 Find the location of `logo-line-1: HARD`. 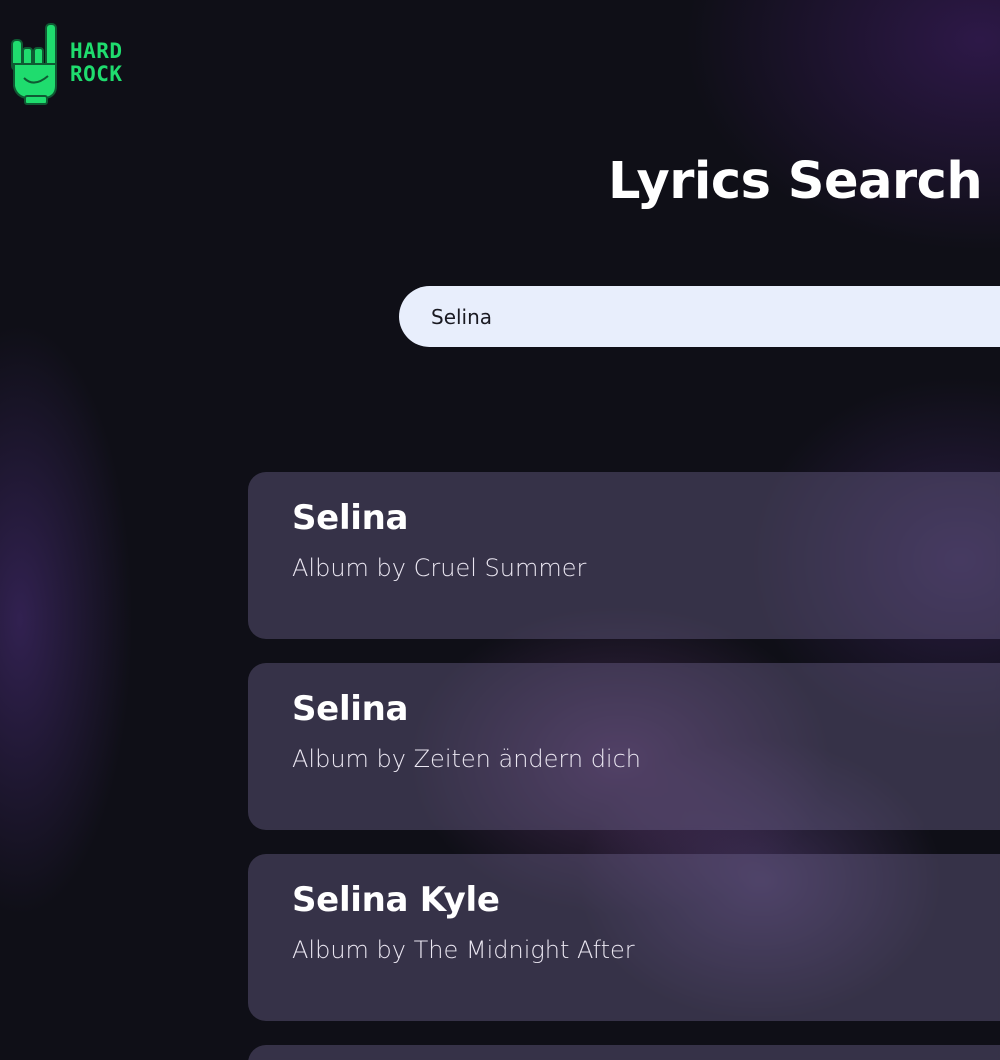

logo-line-1: HARD is located at coordinates (96, 51).